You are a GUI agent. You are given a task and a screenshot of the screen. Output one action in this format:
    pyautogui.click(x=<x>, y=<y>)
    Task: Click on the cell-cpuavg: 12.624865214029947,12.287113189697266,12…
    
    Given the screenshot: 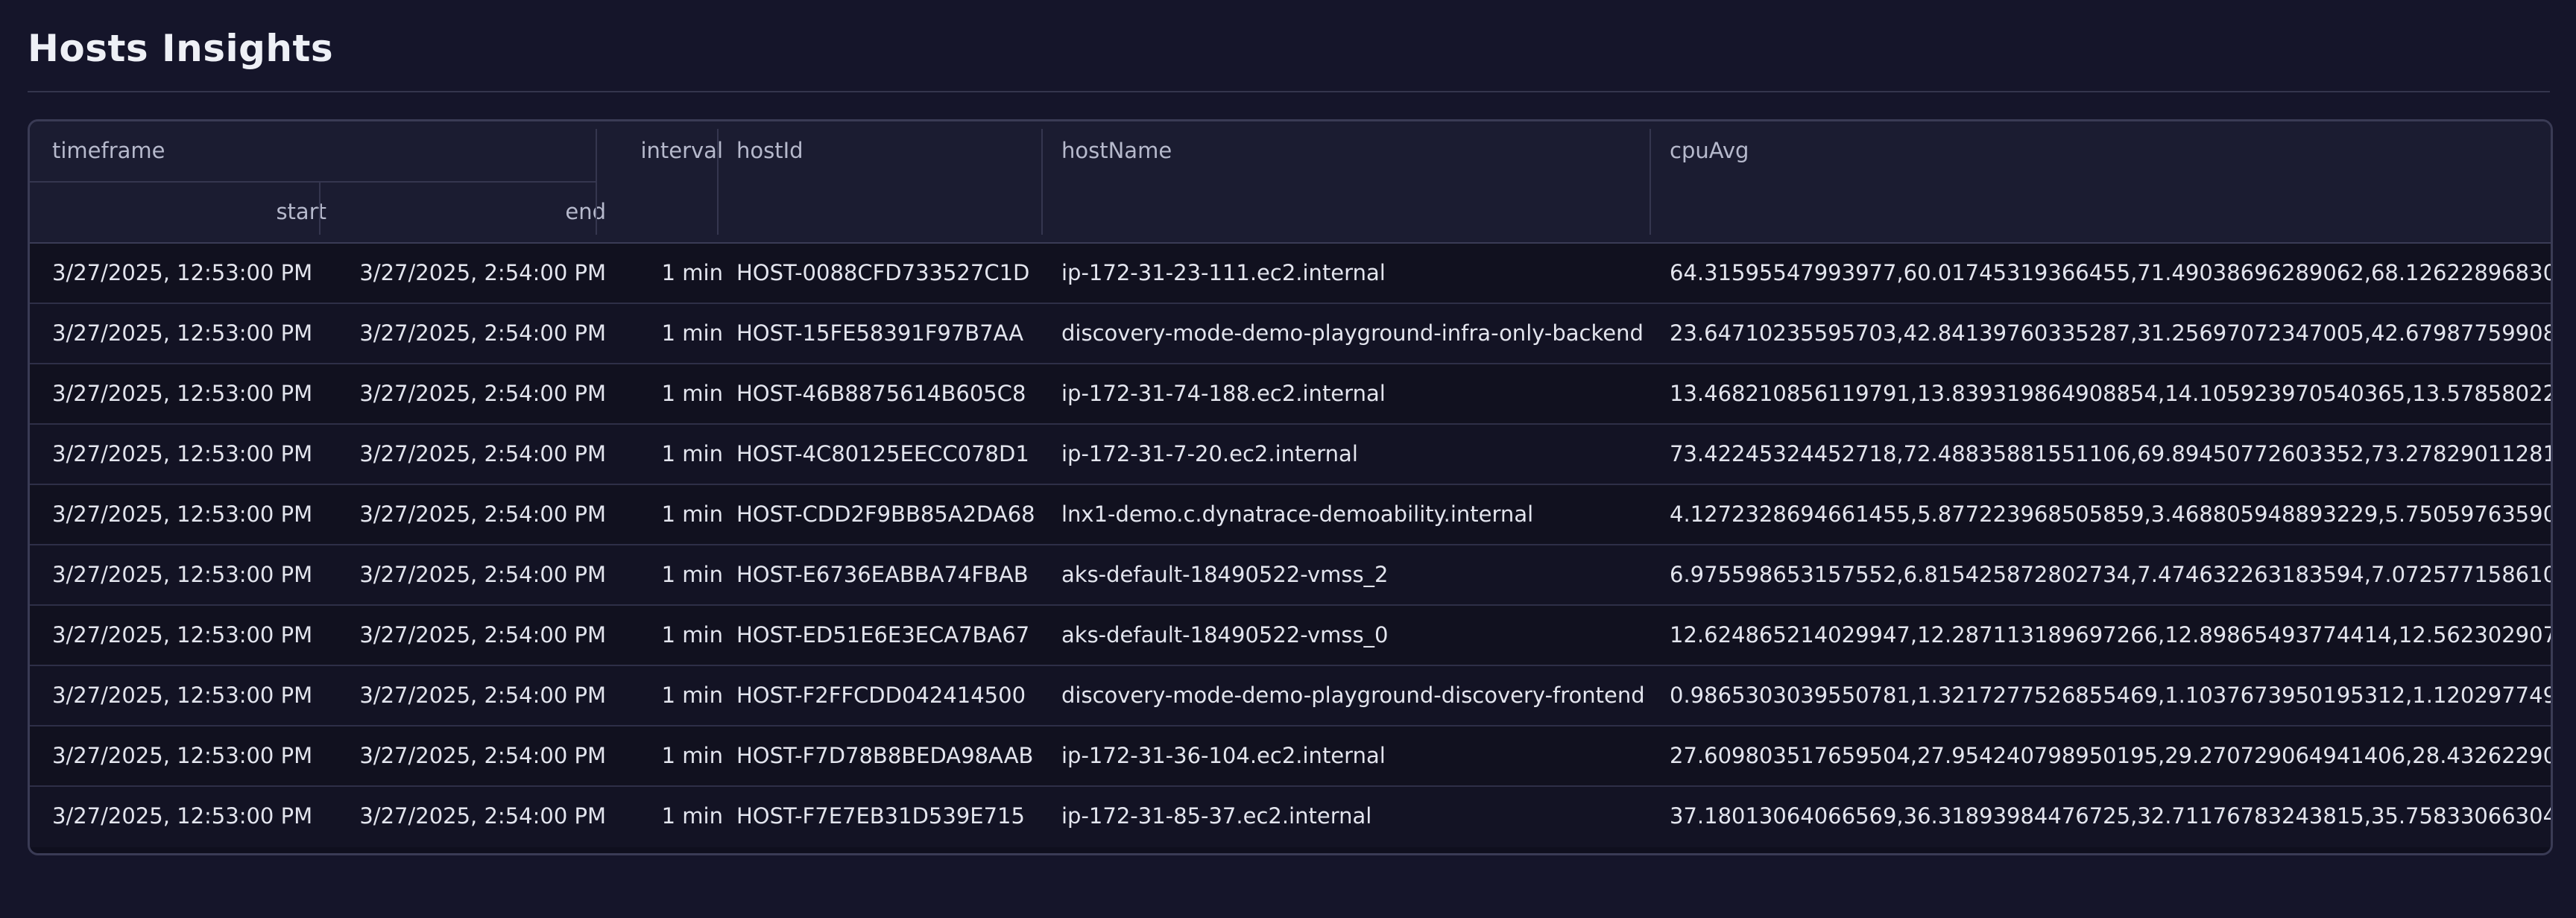 What is the action you would take?
    pyautogui.click(x=2110, y=635)
    